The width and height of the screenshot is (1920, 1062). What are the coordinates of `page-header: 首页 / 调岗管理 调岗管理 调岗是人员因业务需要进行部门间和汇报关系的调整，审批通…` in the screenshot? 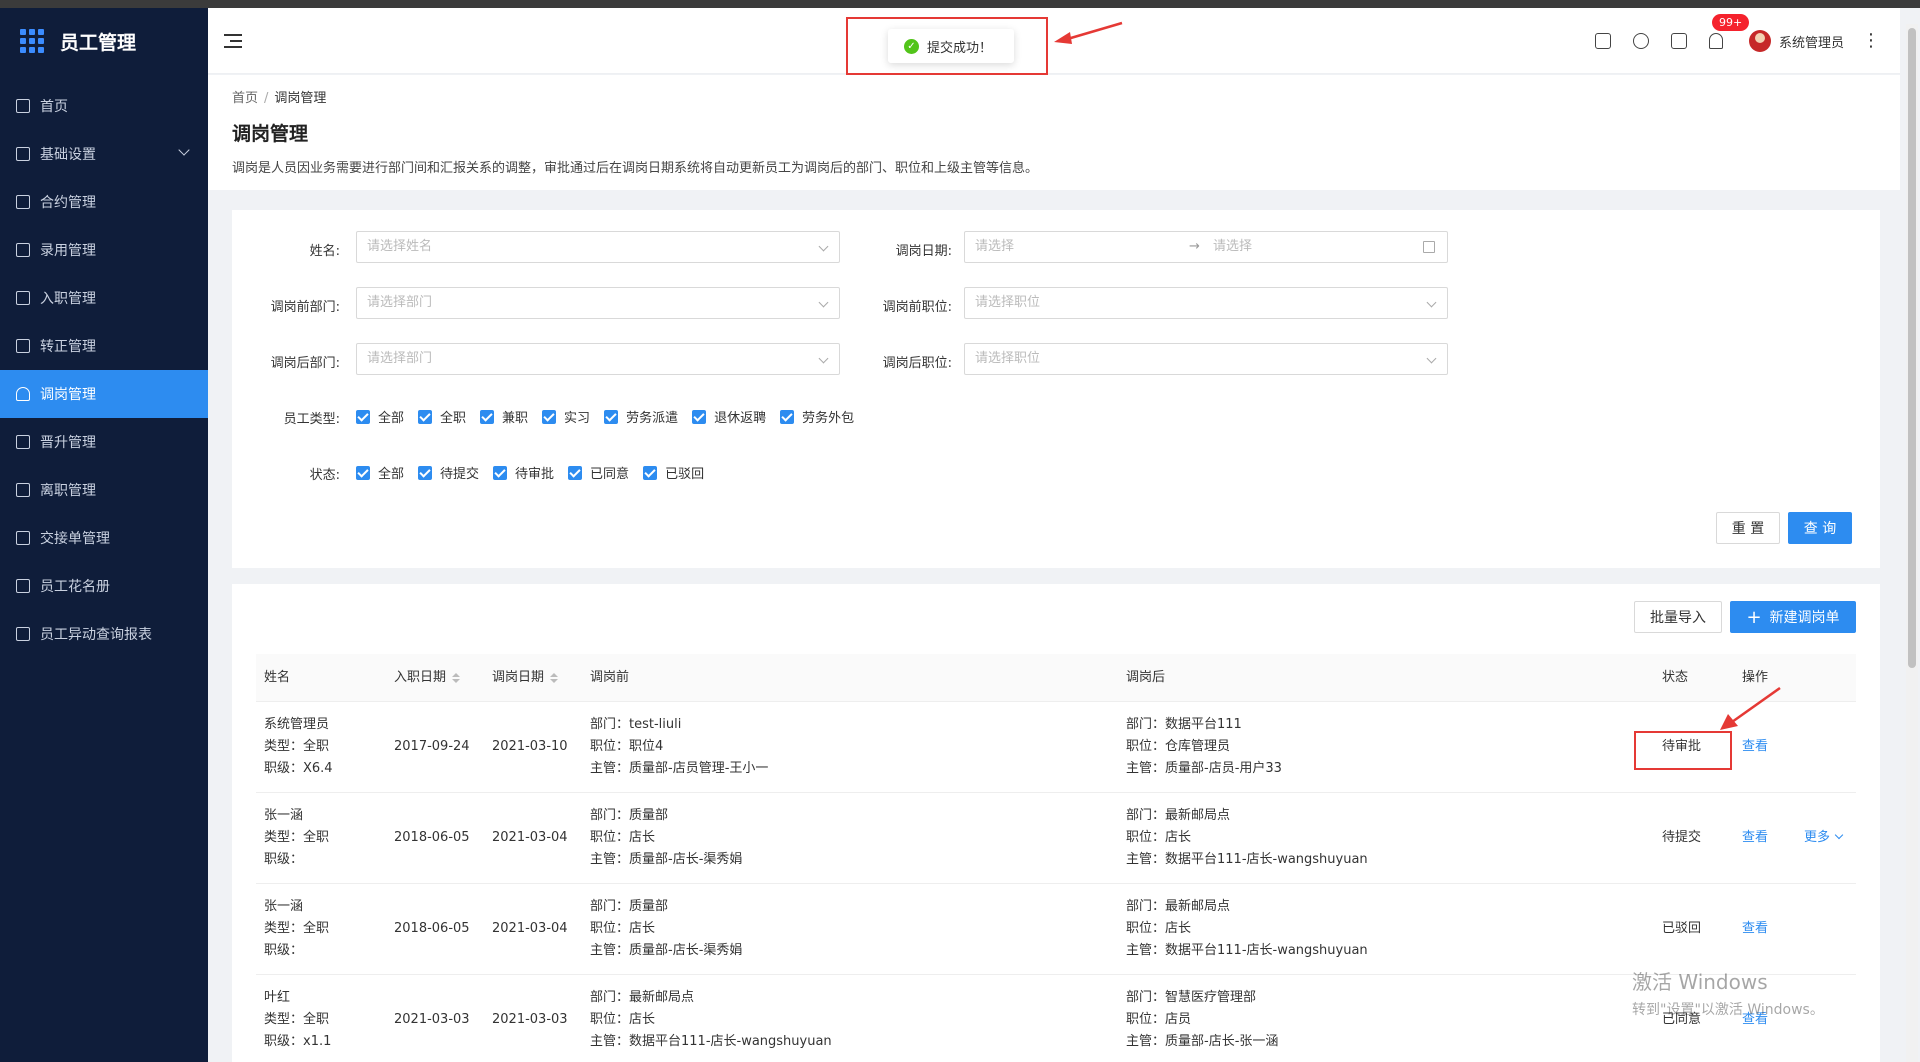 It's located at (1054, 132).